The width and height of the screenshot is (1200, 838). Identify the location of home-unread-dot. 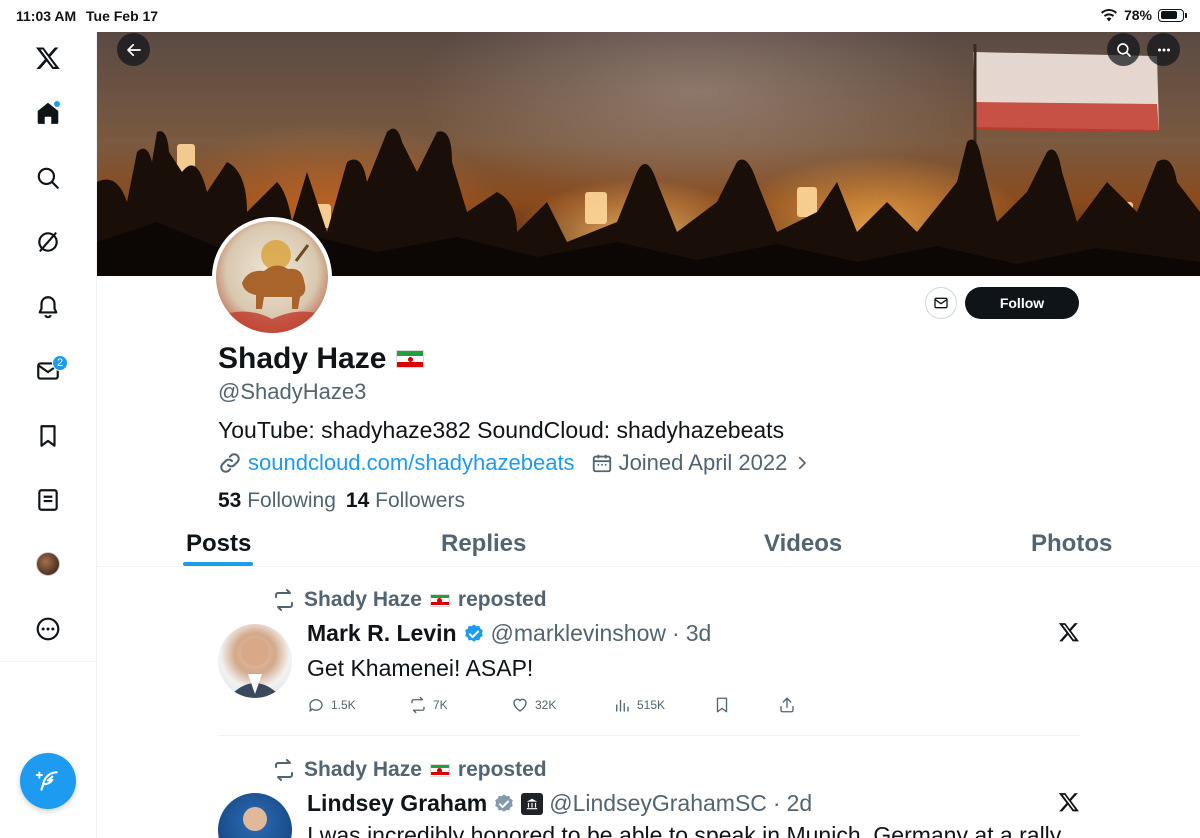
(57, 104).